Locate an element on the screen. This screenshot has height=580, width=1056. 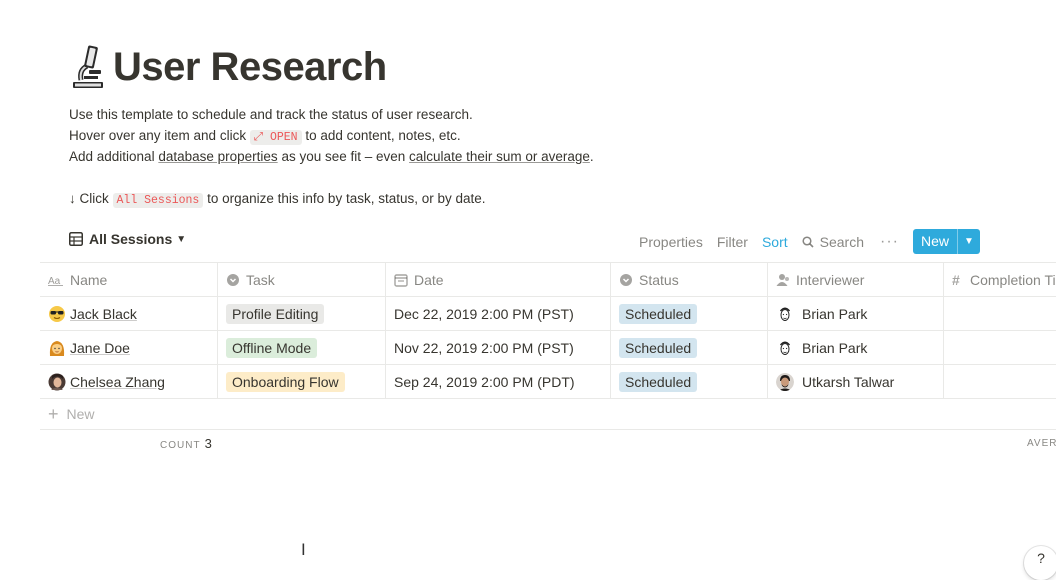
description-text: to add content, notes, etc. is located at coordinates (383, 135).